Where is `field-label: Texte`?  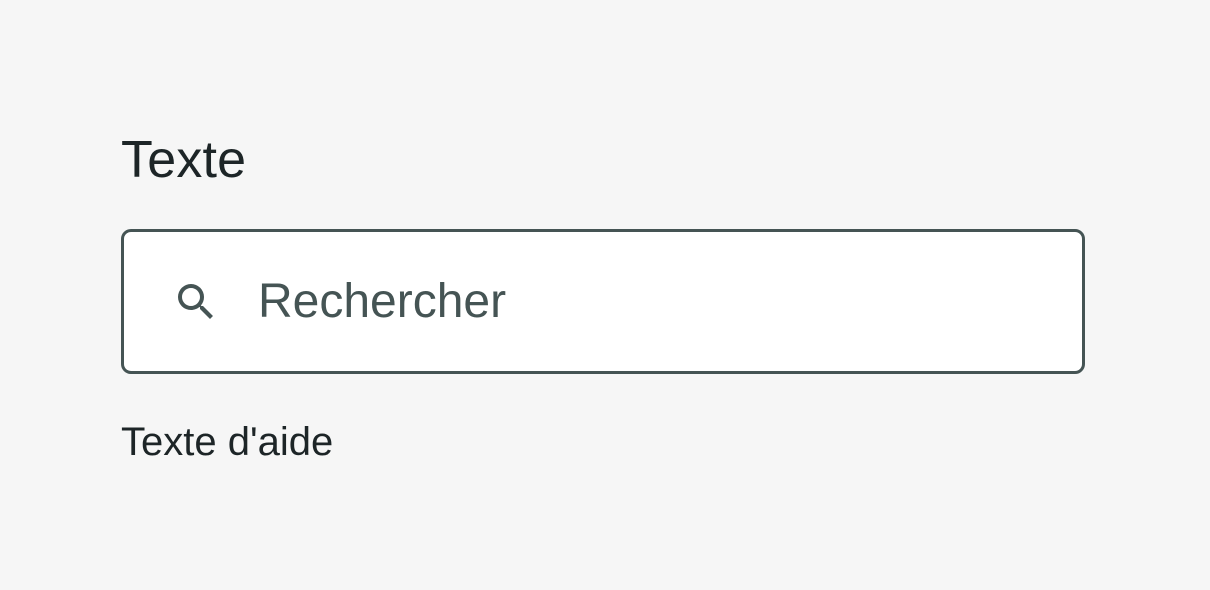 field-label: Texte is located at coordinates (184, 160).